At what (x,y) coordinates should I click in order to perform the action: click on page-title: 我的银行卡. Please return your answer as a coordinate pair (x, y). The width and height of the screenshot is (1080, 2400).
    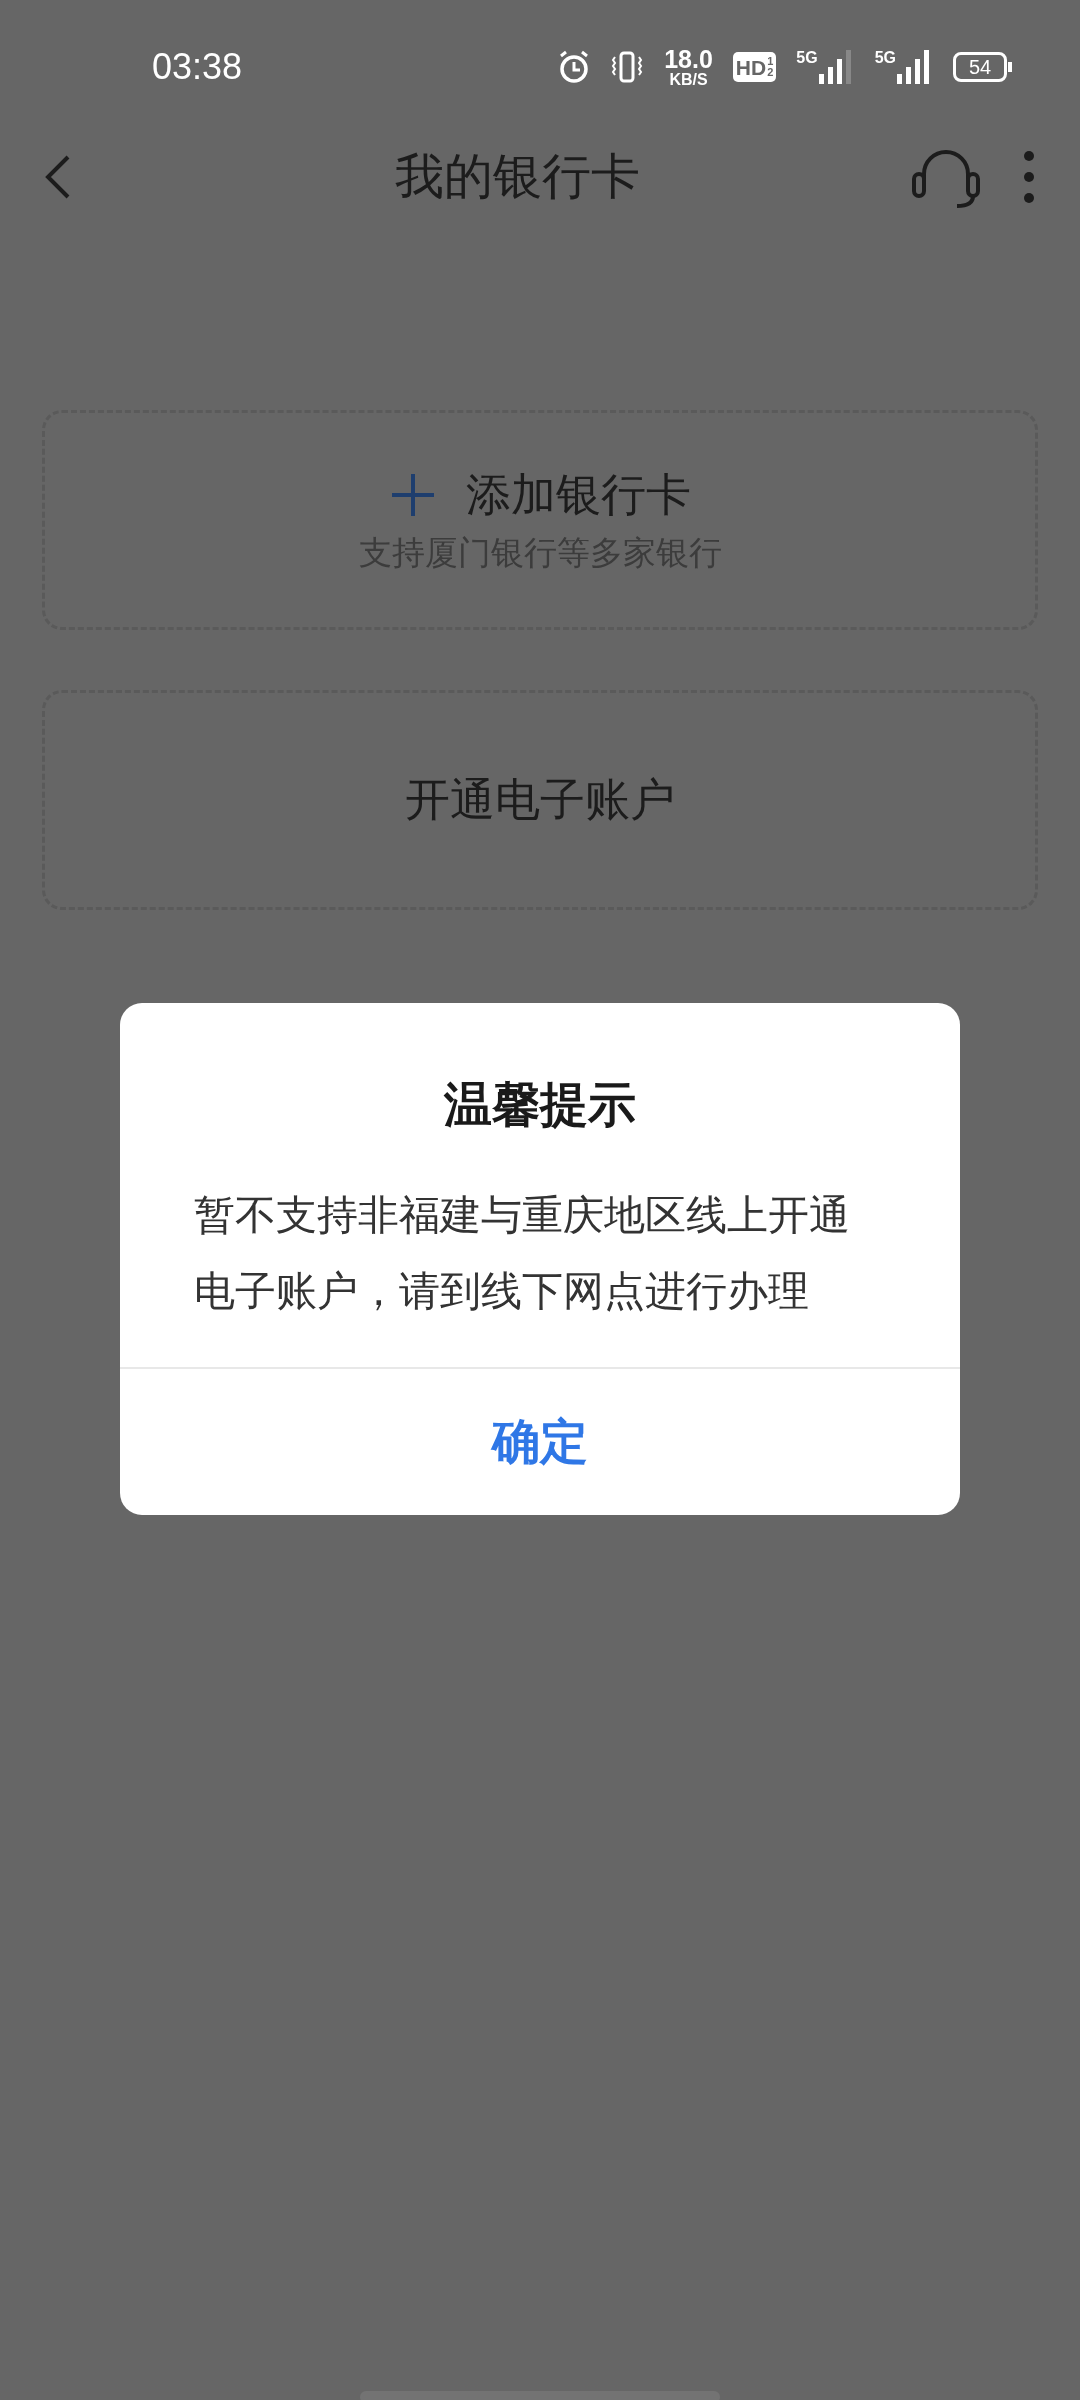
    Looking at the image, I should click on (517, 177).